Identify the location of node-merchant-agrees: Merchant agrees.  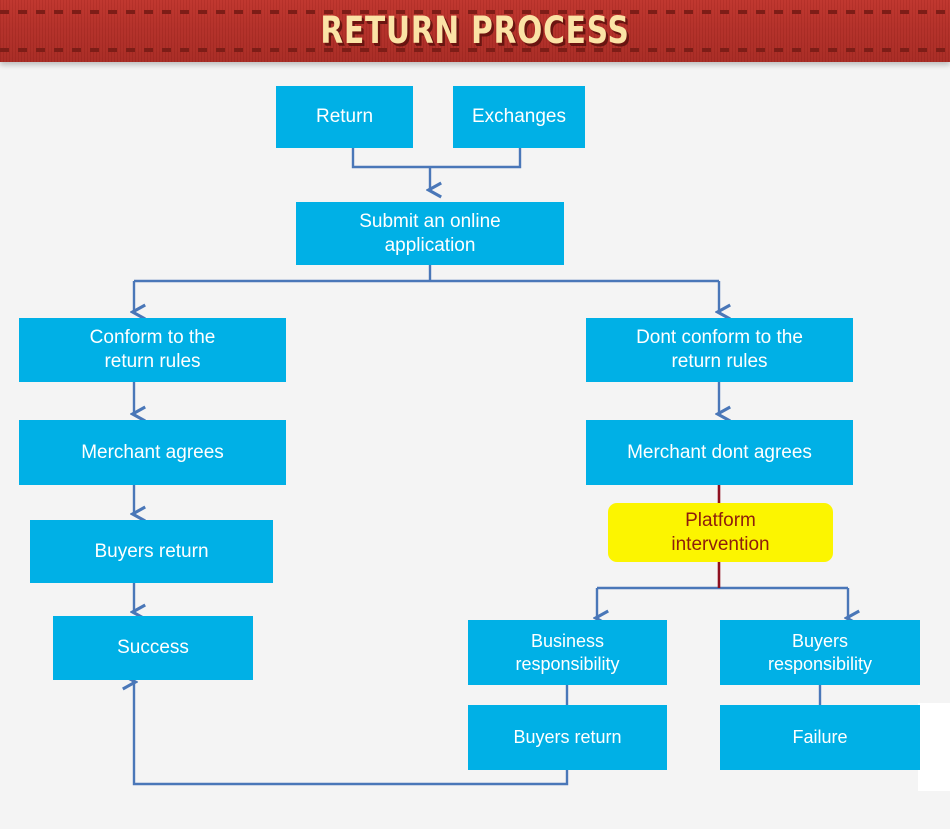
(152, 452).